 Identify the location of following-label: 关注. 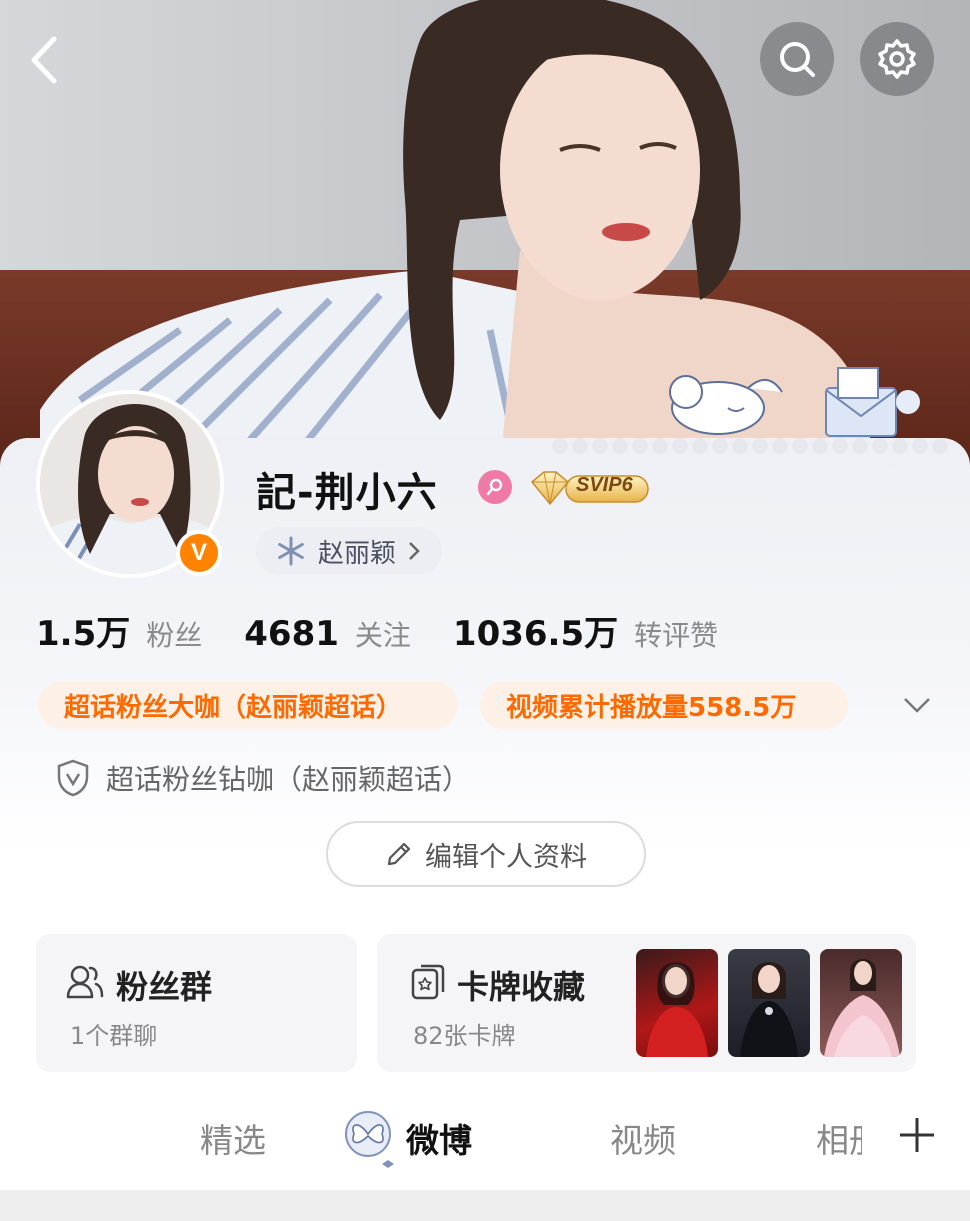
(383, 634).